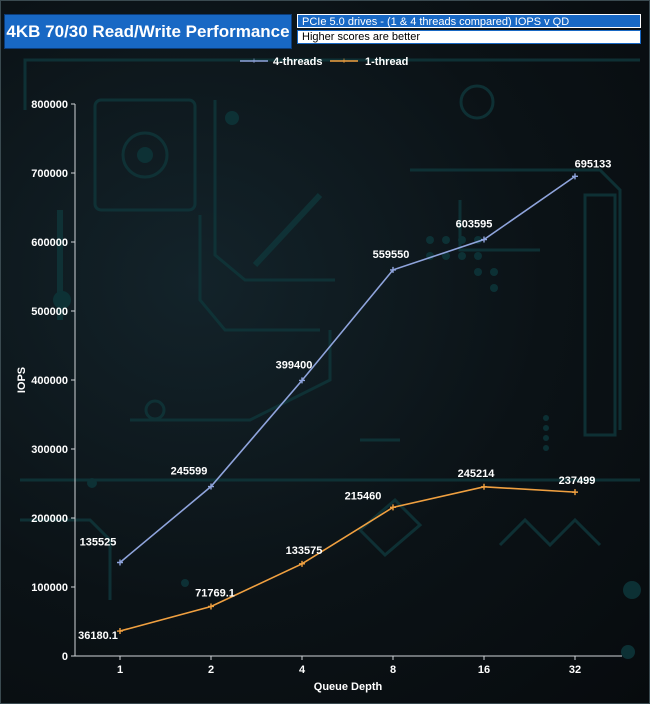 The width and height of the screenshot is (650, 704). What do you see at coordinates (575, 670) in the screenshot?
I see `x-tick-label: 32` at bounding box center [575, 670].